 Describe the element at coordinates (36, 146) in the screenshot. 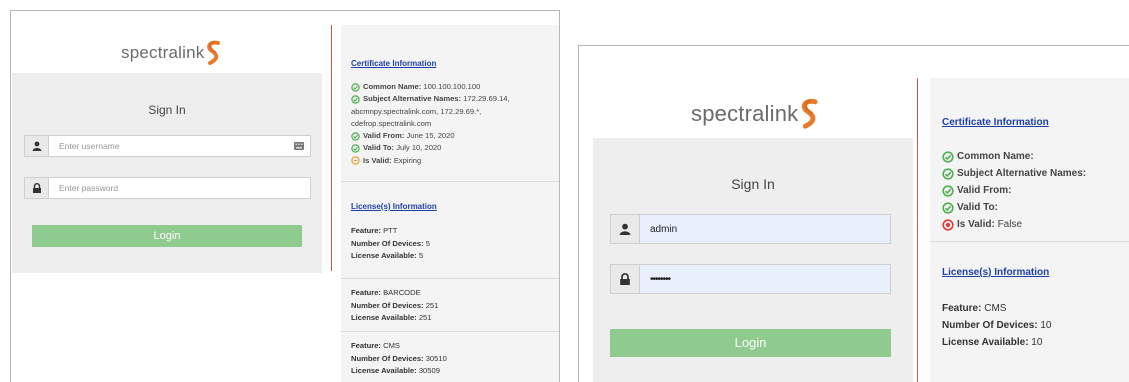

I see `user-icon` at that location.